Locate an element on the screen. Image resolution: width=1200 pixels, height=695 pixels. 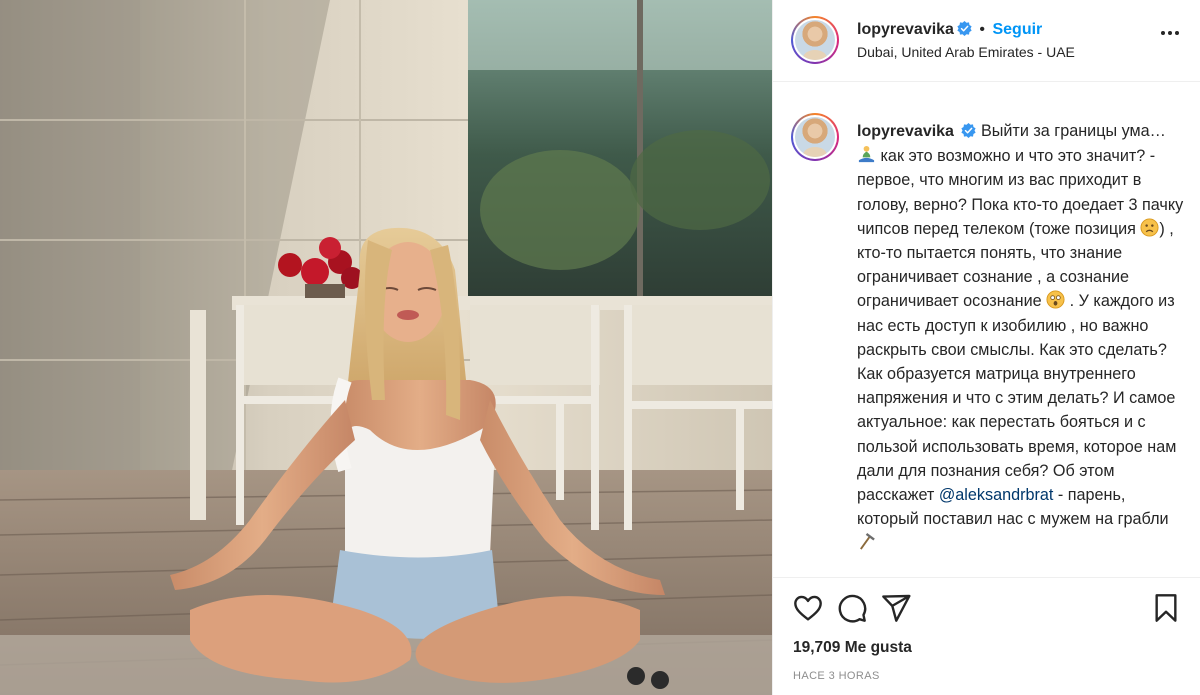
avatar is located at coordinates (815, 40).